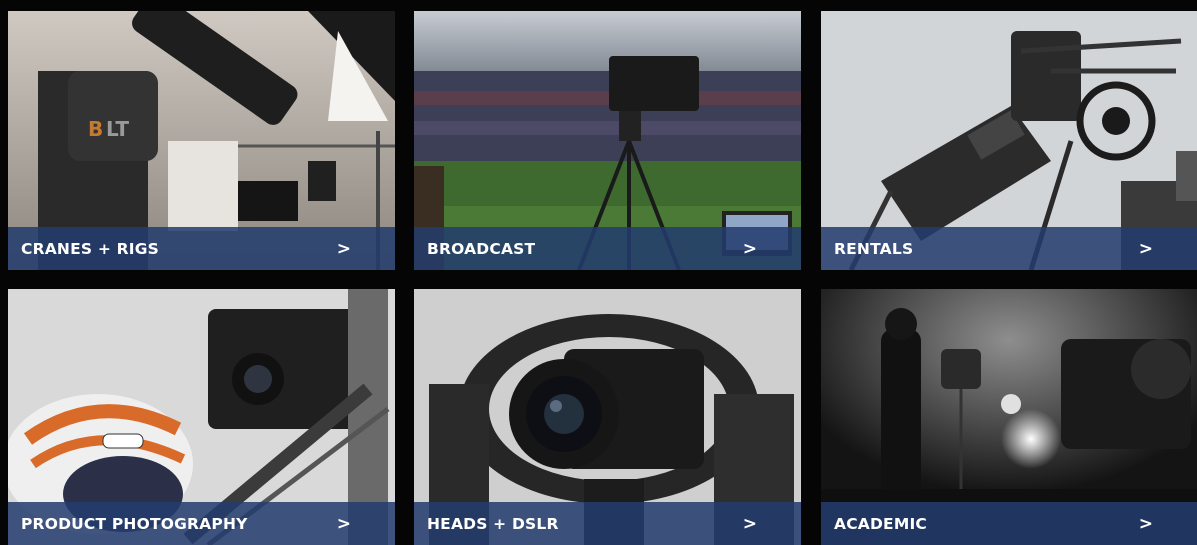  I want to click on tile-caption: CRANES + RIGS >, so click(201, 248).